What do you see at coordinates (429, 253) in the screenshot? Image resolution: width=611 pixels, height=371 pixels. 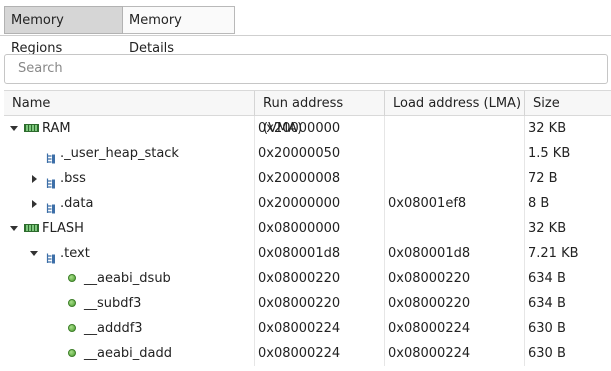 I see `load-address-cell: 0x080001d8` at bounding box center [429, 253].